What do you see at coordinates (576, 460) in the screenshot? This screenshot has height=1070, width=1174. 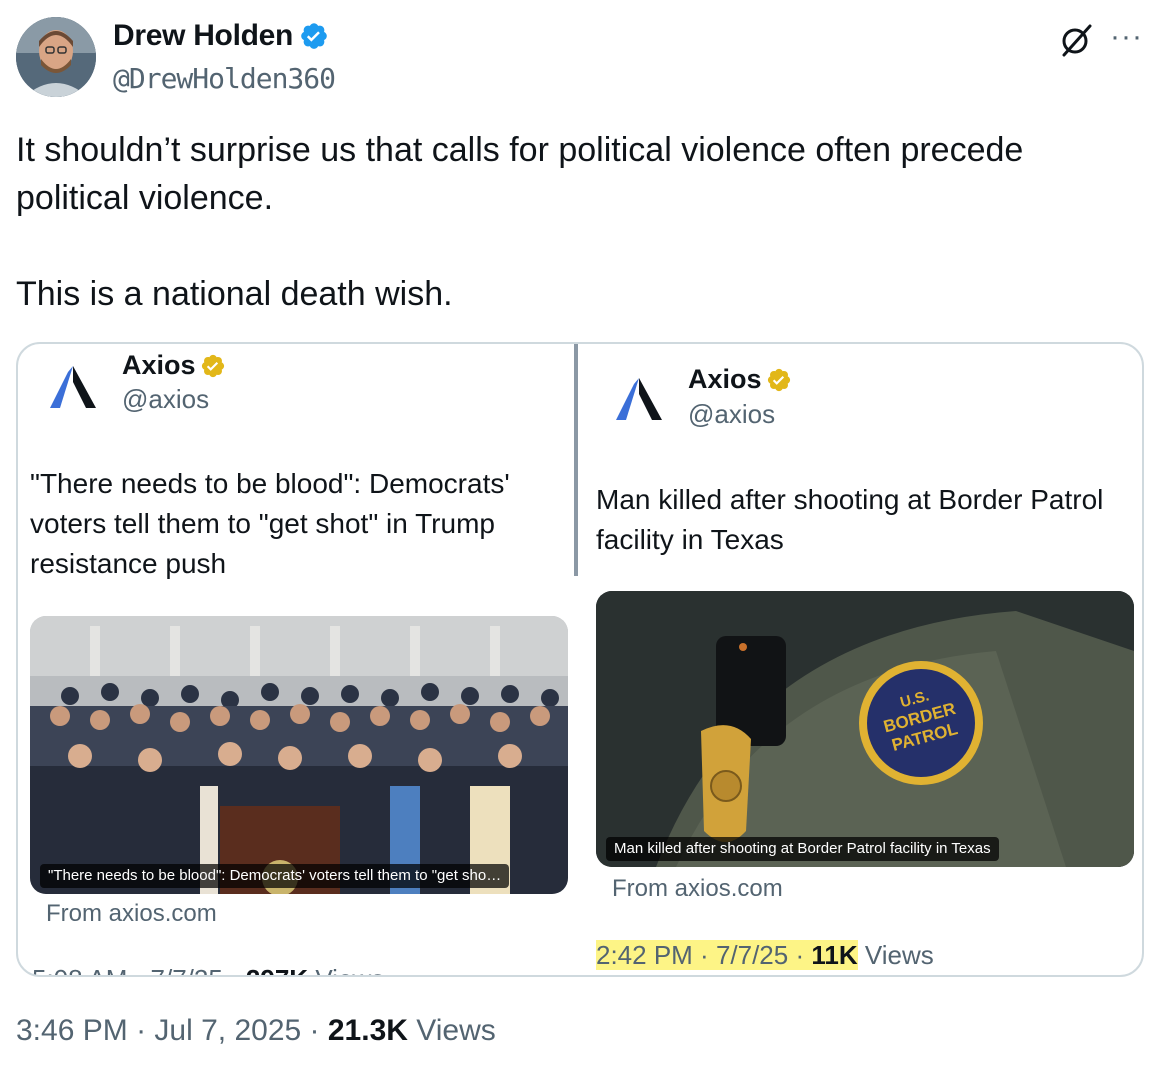 I see `carousel-divider` at bounding box center [576, 460].